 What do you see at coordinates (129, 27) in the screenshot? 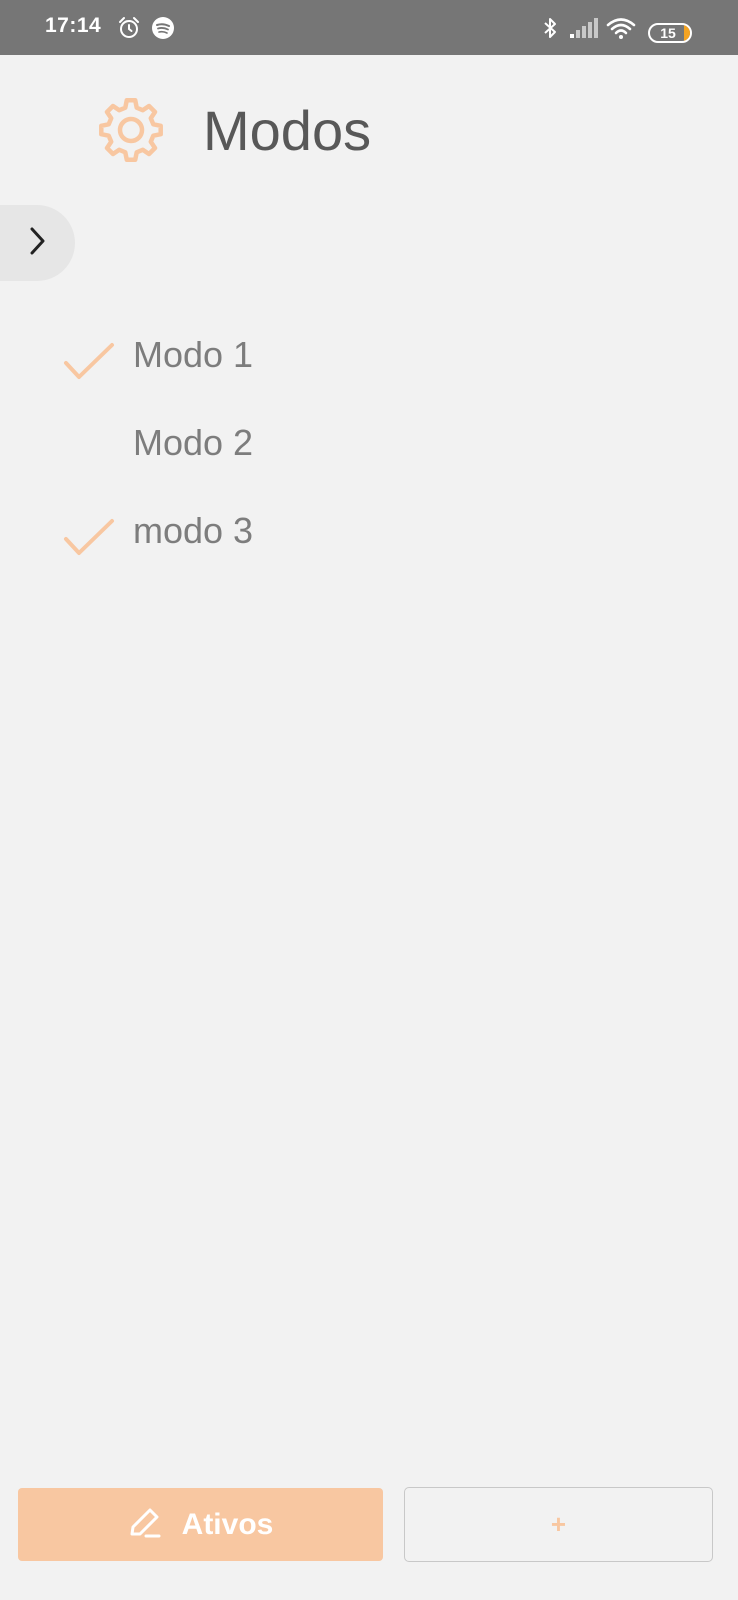
I see `alarm-icon` at bounding box center [129, 27].